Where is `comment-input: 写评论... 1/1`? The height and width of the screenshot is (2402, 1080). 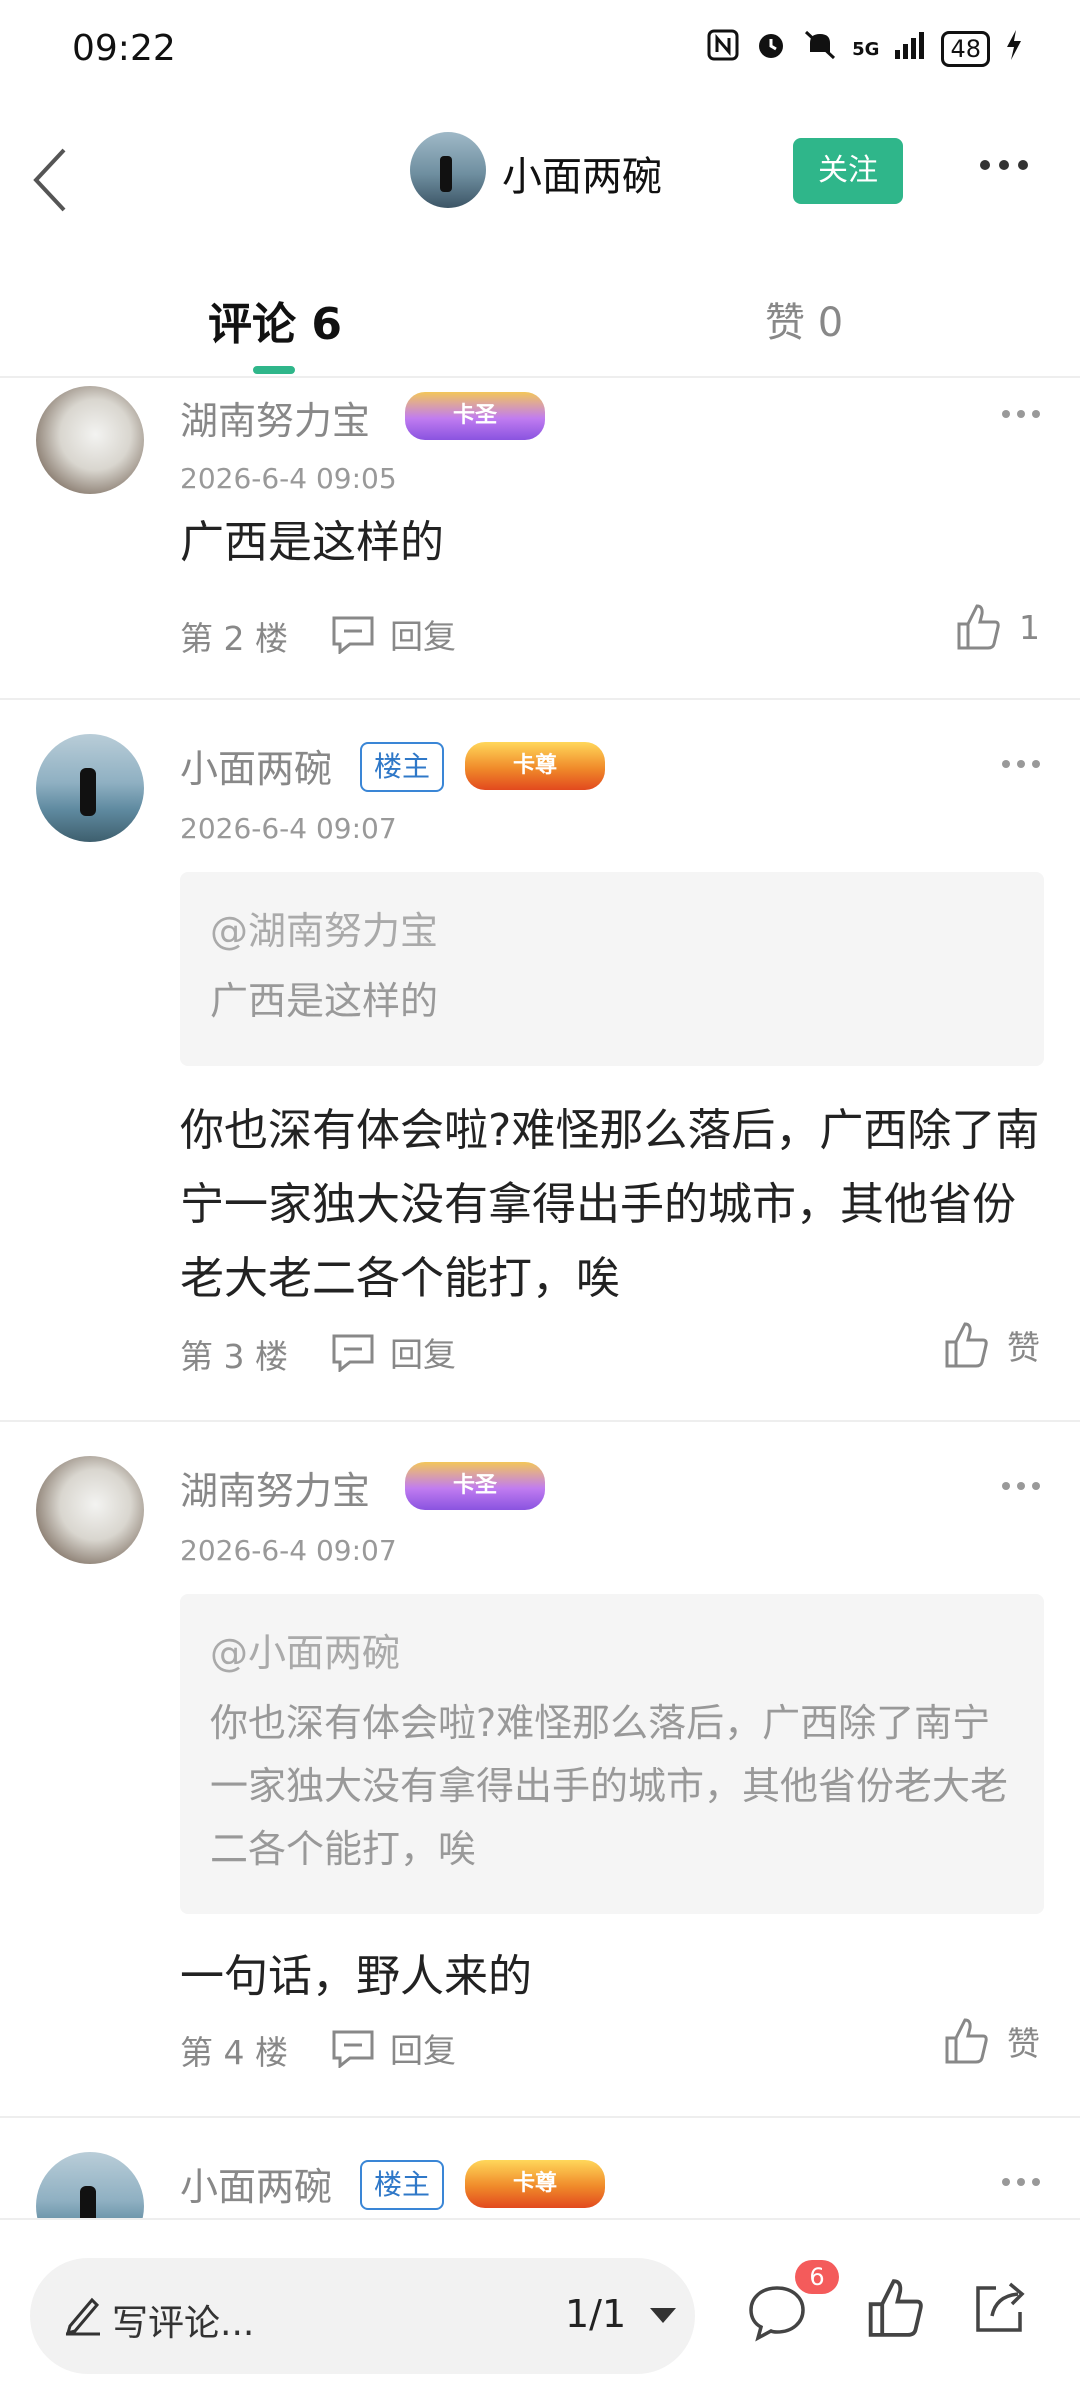 comment-input: 写评论... 1/1 is located at coordinates (362, 2316).